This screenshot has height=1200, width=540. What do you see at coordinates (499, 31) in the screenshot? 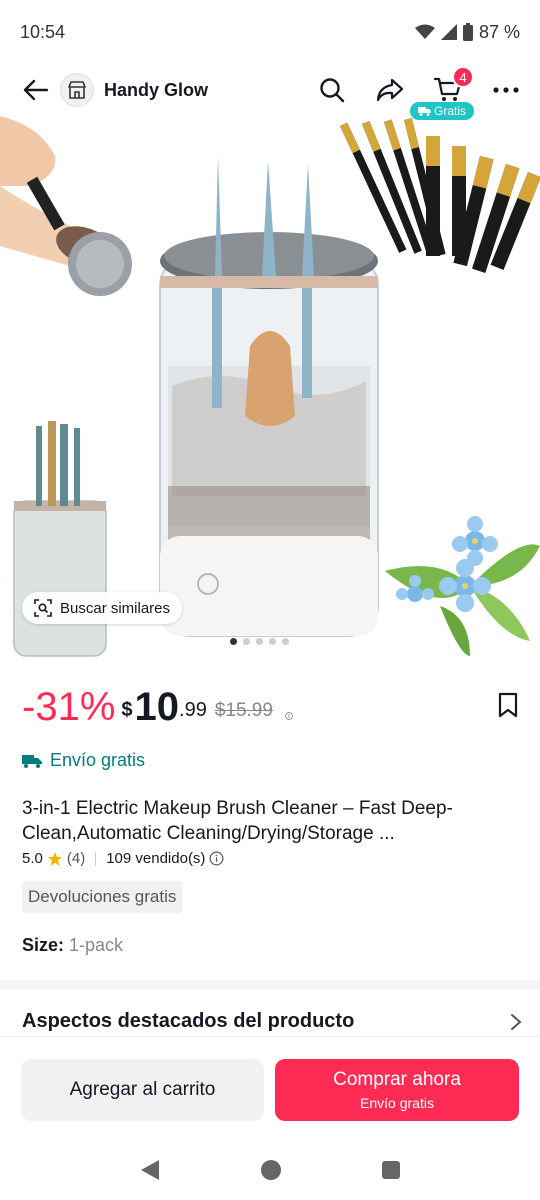
I see `battery-level: 87 %` at bounding box center [499, 31].